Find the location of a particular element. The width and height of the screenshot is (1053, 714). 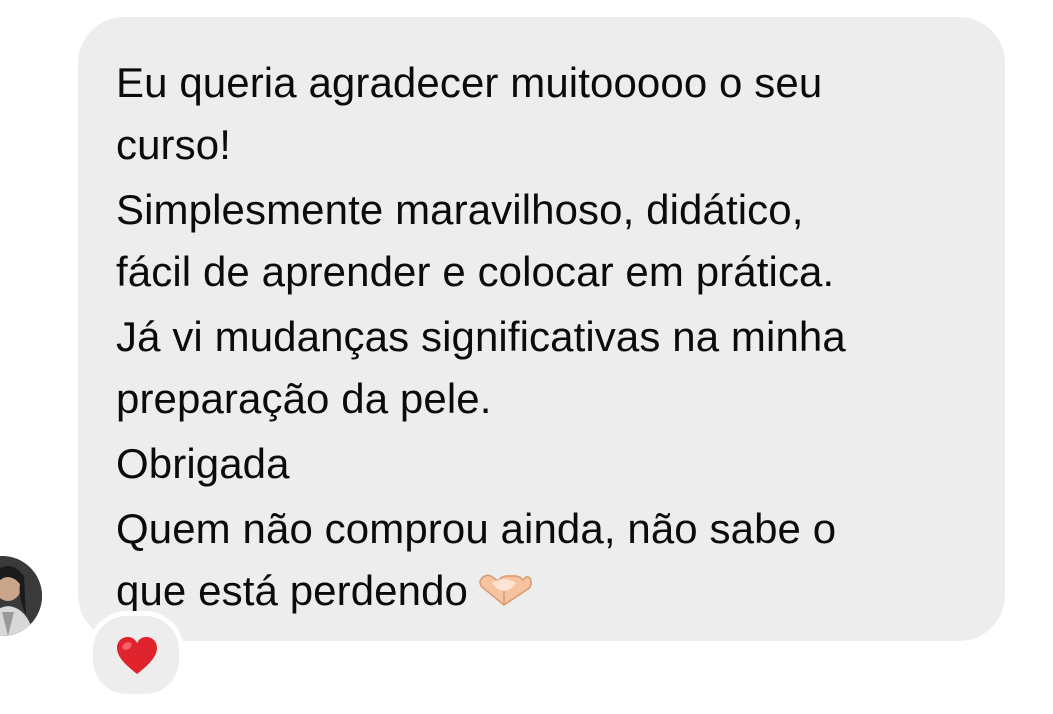

message-line: Obrigada is located at coordinates (203, 463).